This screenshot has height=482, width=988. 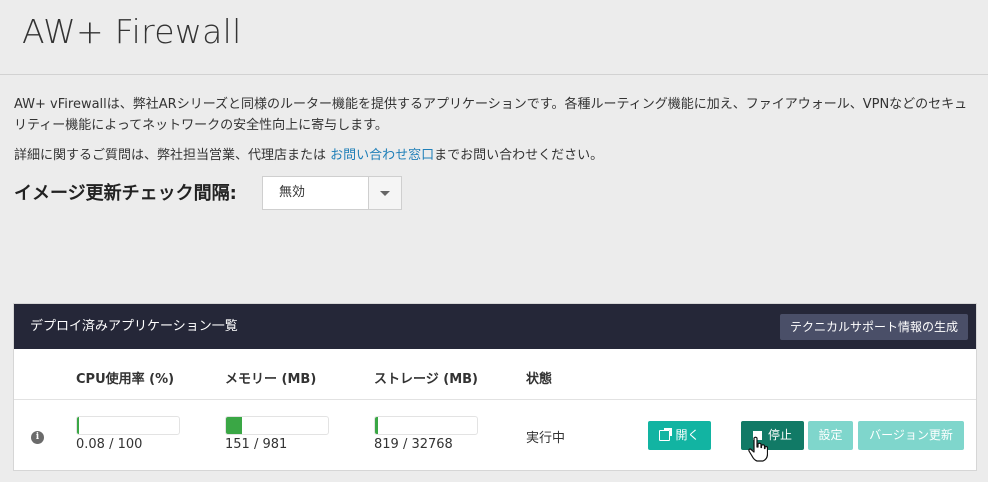 I want to click on column-header-storage: ストレージ (MB), so click(x=426, y=379).